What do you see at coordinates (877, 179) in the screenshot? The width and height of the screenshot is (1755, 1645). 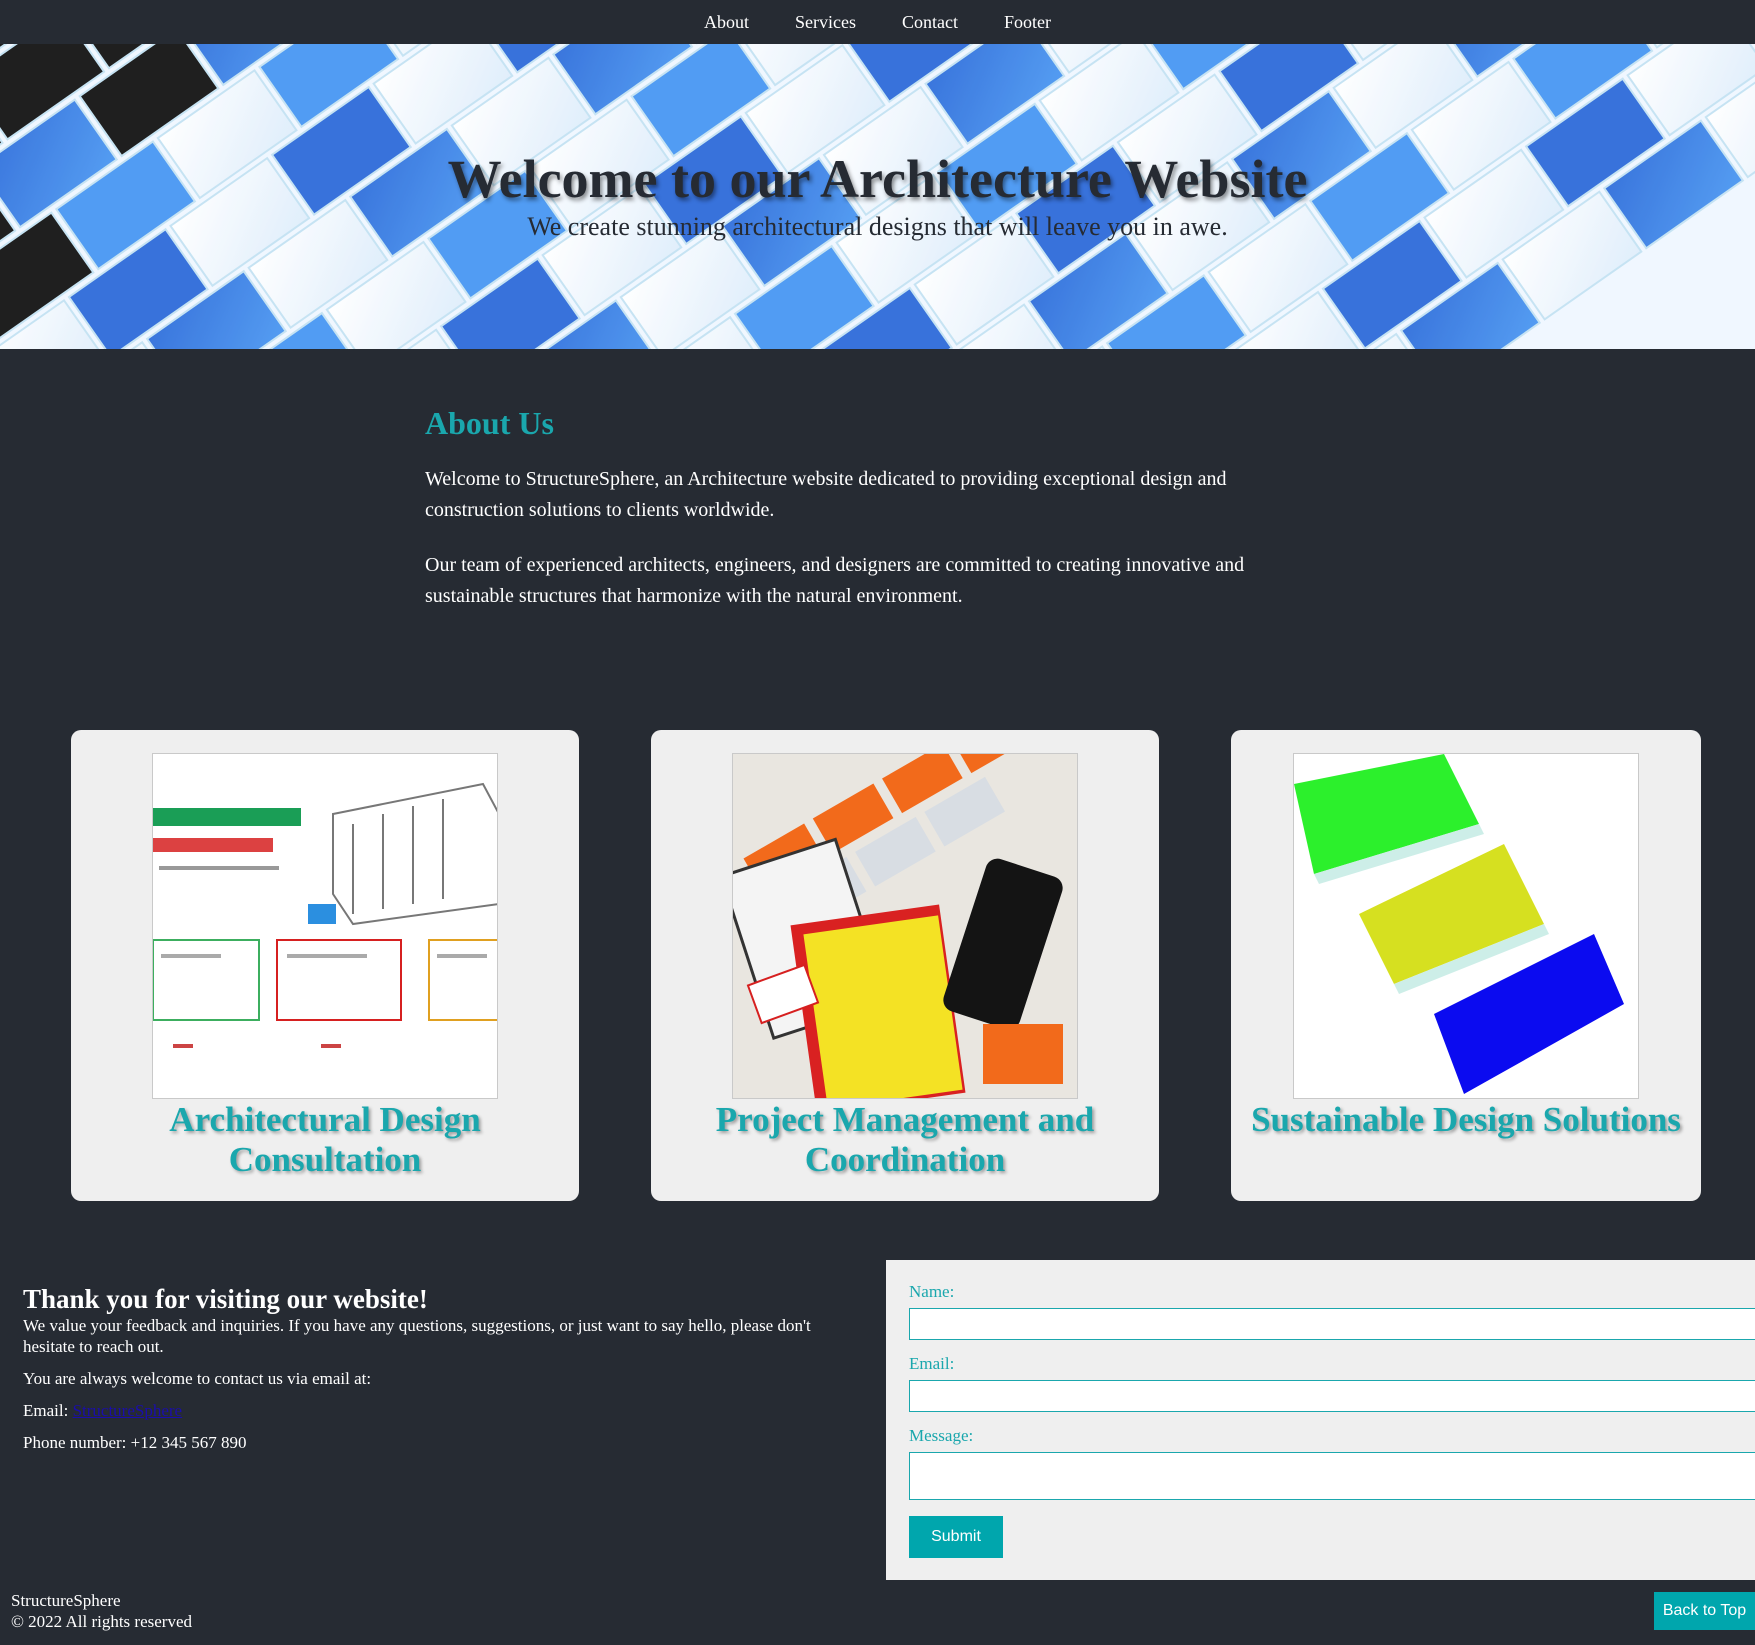 I see `hero-title: Welcome to our Architecture Website` at bounding box center [877, 179].